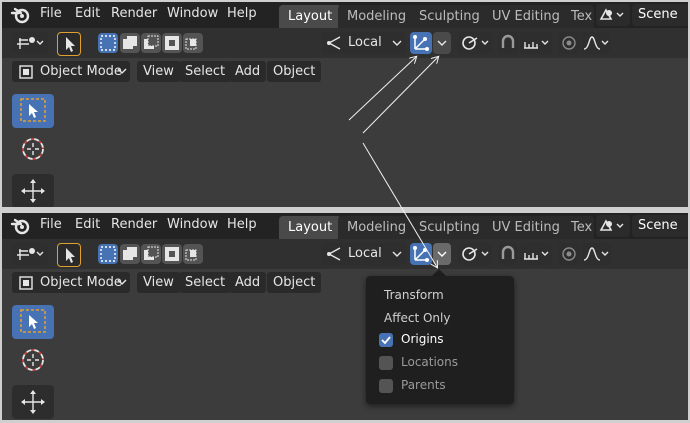 The width and height of the screenshot is (690, 423). What do you see at coordinates (26, 283) in the screenshot?
I see `object-mode-icon` at bounding box center [26, 283].